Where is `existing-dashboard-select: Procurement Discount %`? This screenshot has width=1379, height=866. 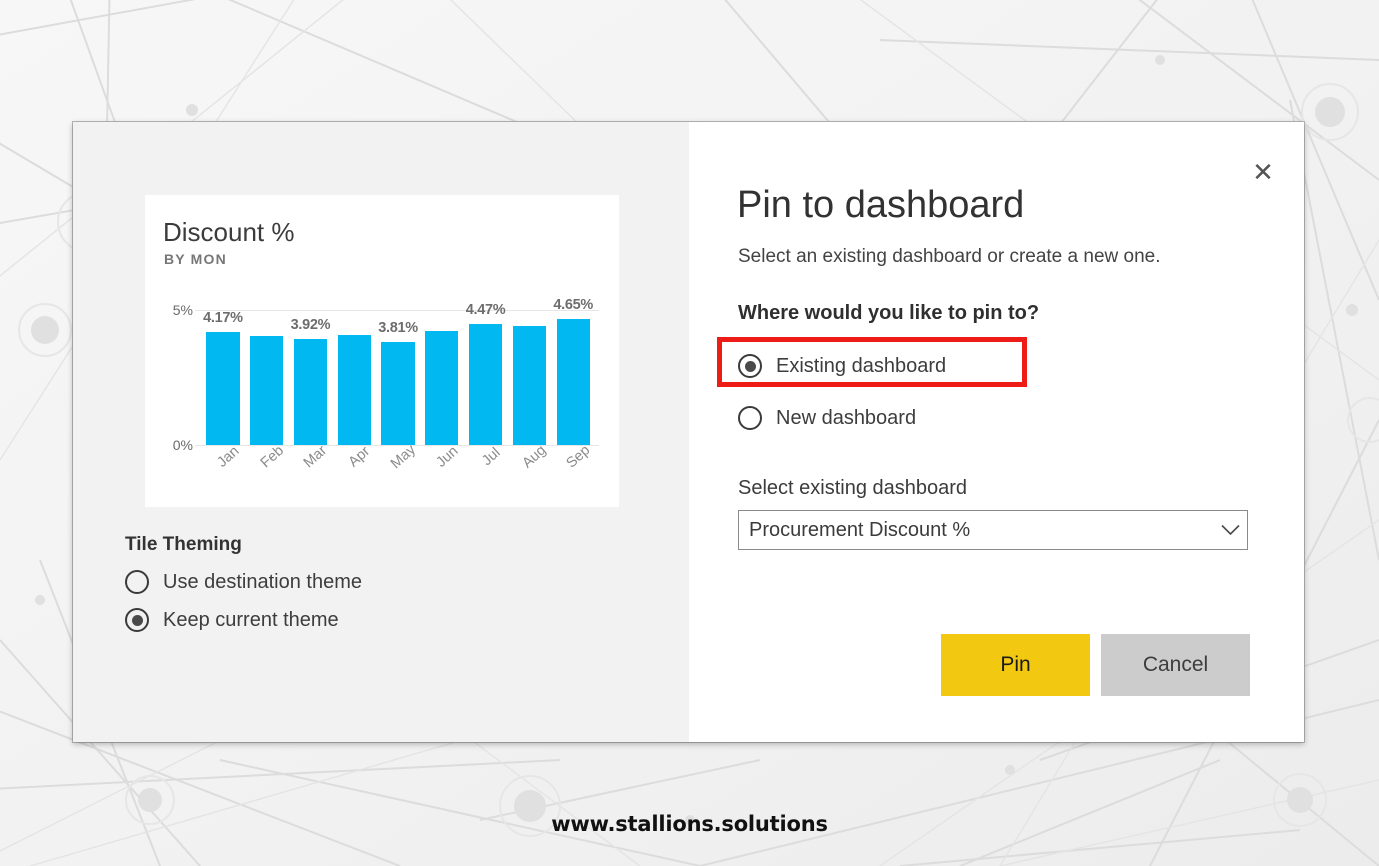 existing-dashboard-select: Procurement Discount % is located at coordinates (993, 530).